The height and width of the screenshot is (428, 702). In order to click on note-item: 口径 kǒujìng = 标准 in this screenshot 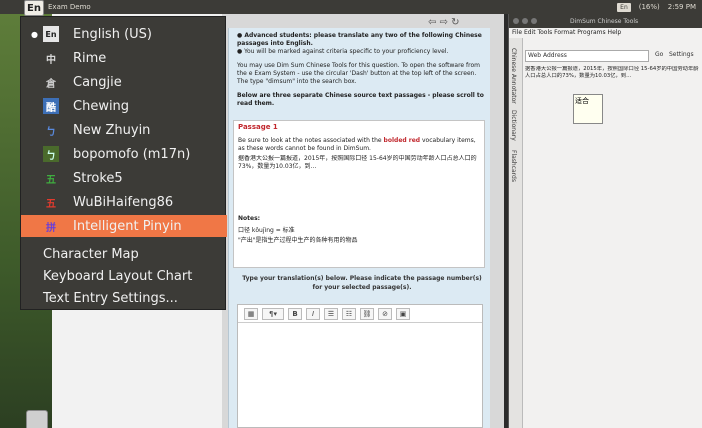, I will do `click(266, 230)`.